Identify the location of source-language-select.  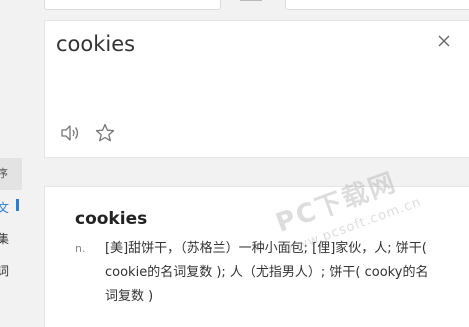
(132, 5).